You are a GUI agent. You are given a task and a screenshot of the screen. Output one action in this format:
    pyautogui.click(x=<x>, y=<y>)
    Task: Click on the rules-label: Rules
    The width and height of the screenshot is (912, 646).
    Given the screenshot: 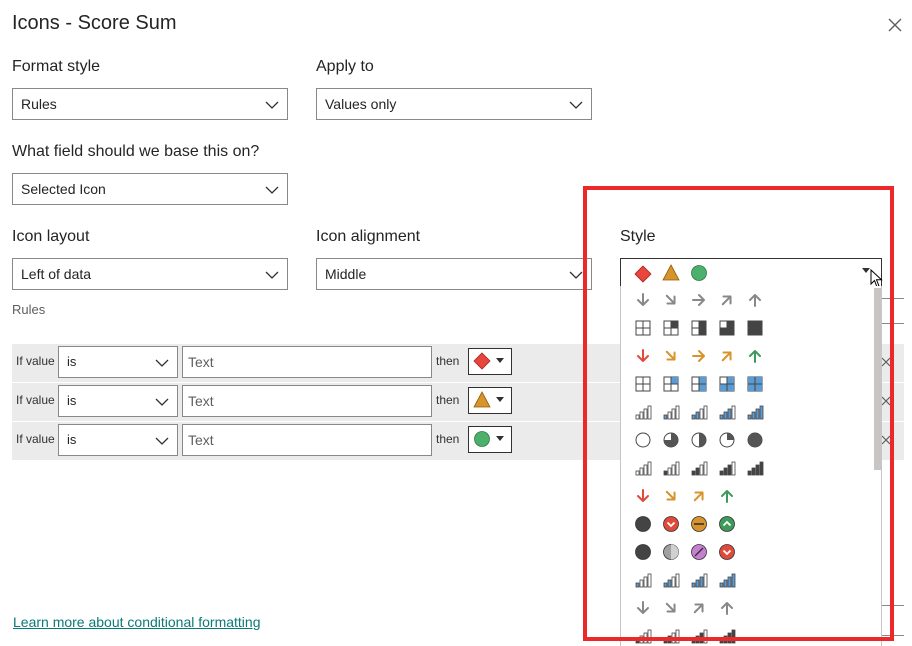 What is the action you would take?
    pyautogui.click(x=29, y=309)
    